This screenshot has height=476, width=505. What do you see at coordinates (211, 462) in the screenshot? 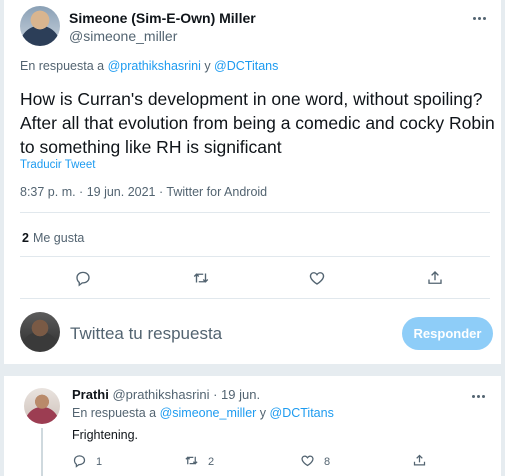
I see `retweet-count: 2` at bounding box center [211, 462].